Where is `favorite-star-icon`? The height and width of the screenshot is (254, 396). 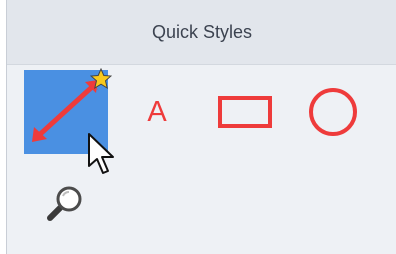
favorite-star-icon is located at coordinates (101, 79).